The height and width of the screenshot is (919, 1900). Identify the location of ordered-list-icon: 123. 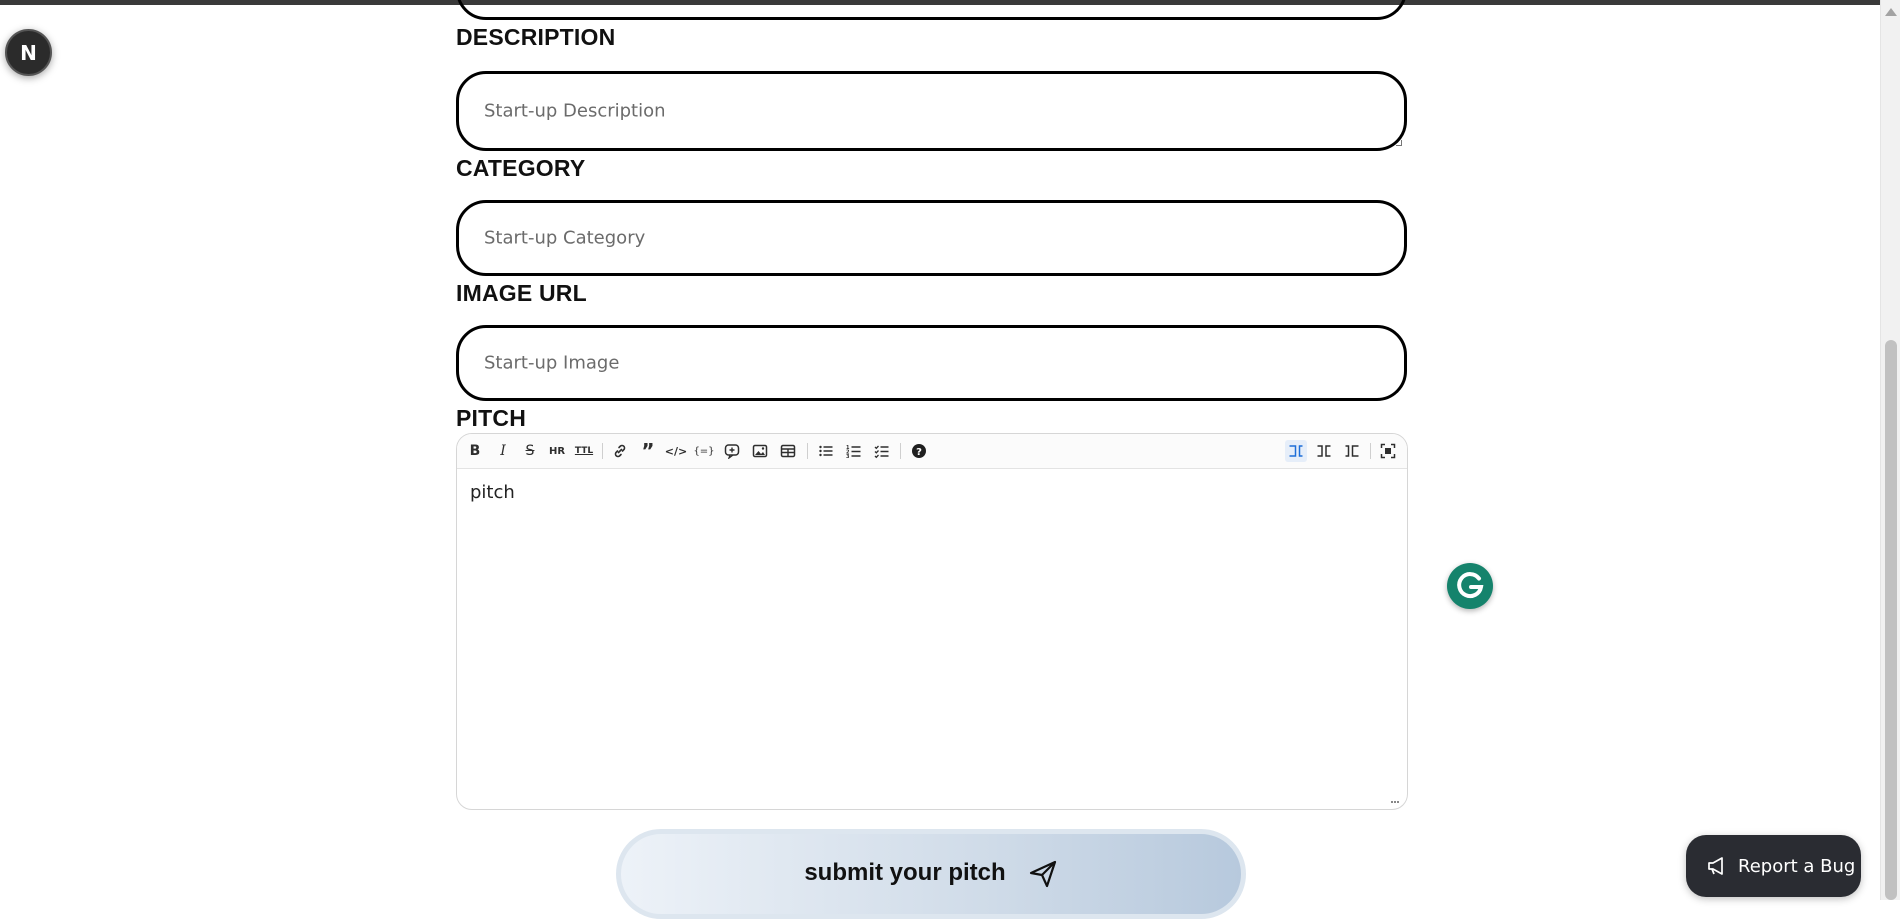
(854, 451).